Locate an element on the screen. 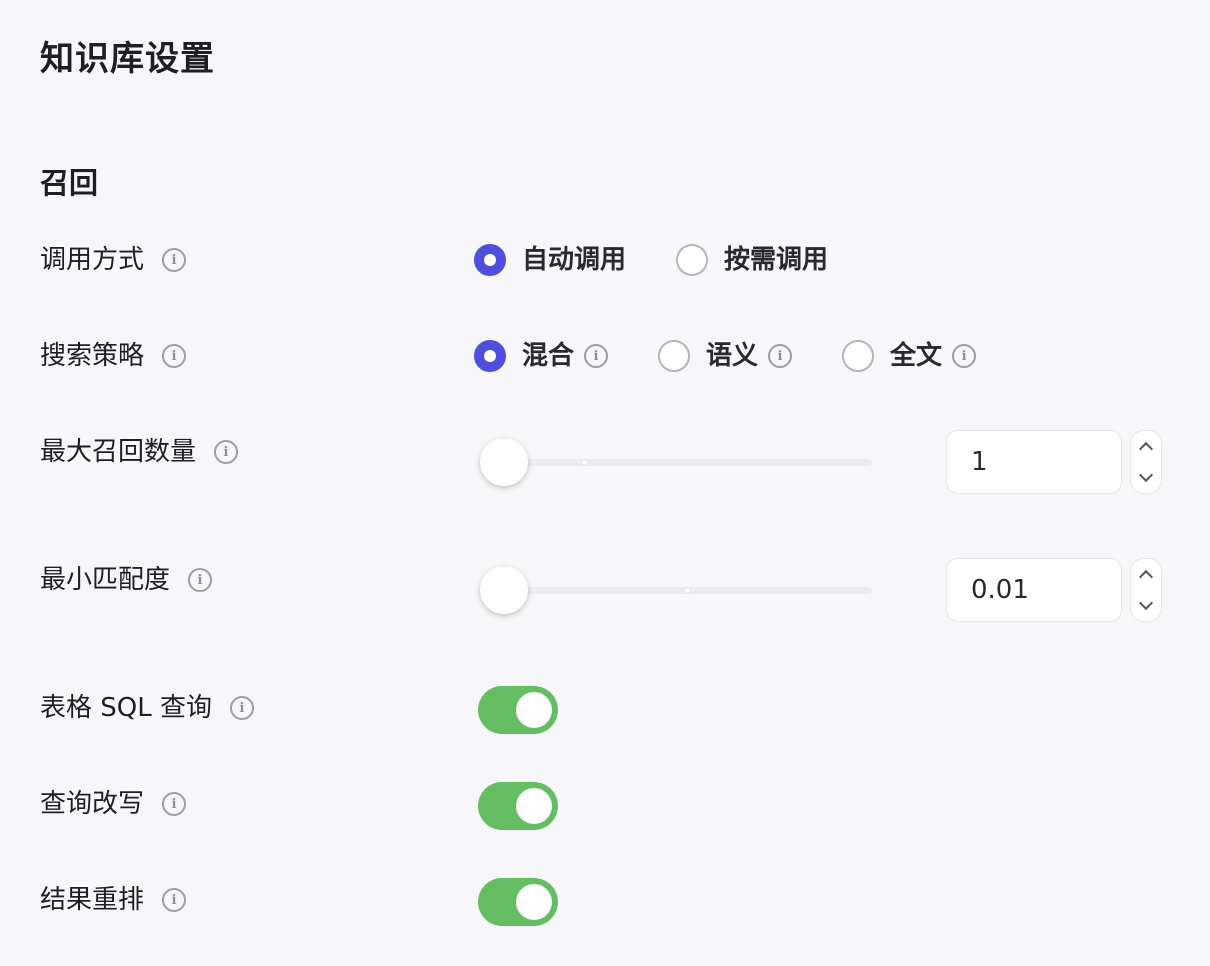 This screenshot has height=966, width=1210. max-recall-slider is located at coordinates (676, 462).